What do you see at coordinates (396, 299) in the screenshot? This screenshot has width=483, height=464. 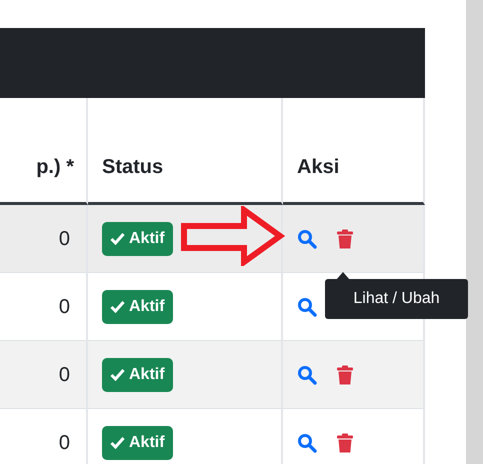 I see `tooltip: Lihat / Ubah` at bounding box center [396, 299].